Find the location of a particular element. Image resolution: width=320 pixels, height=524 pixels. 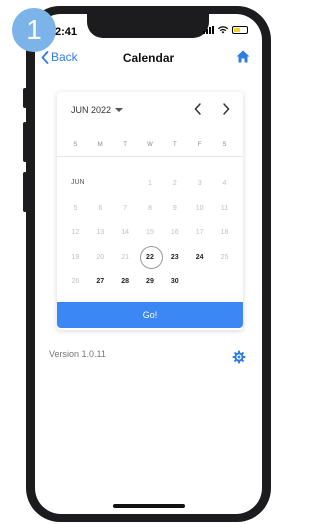

day-cell: 2 is located at coordinates (174, 184).